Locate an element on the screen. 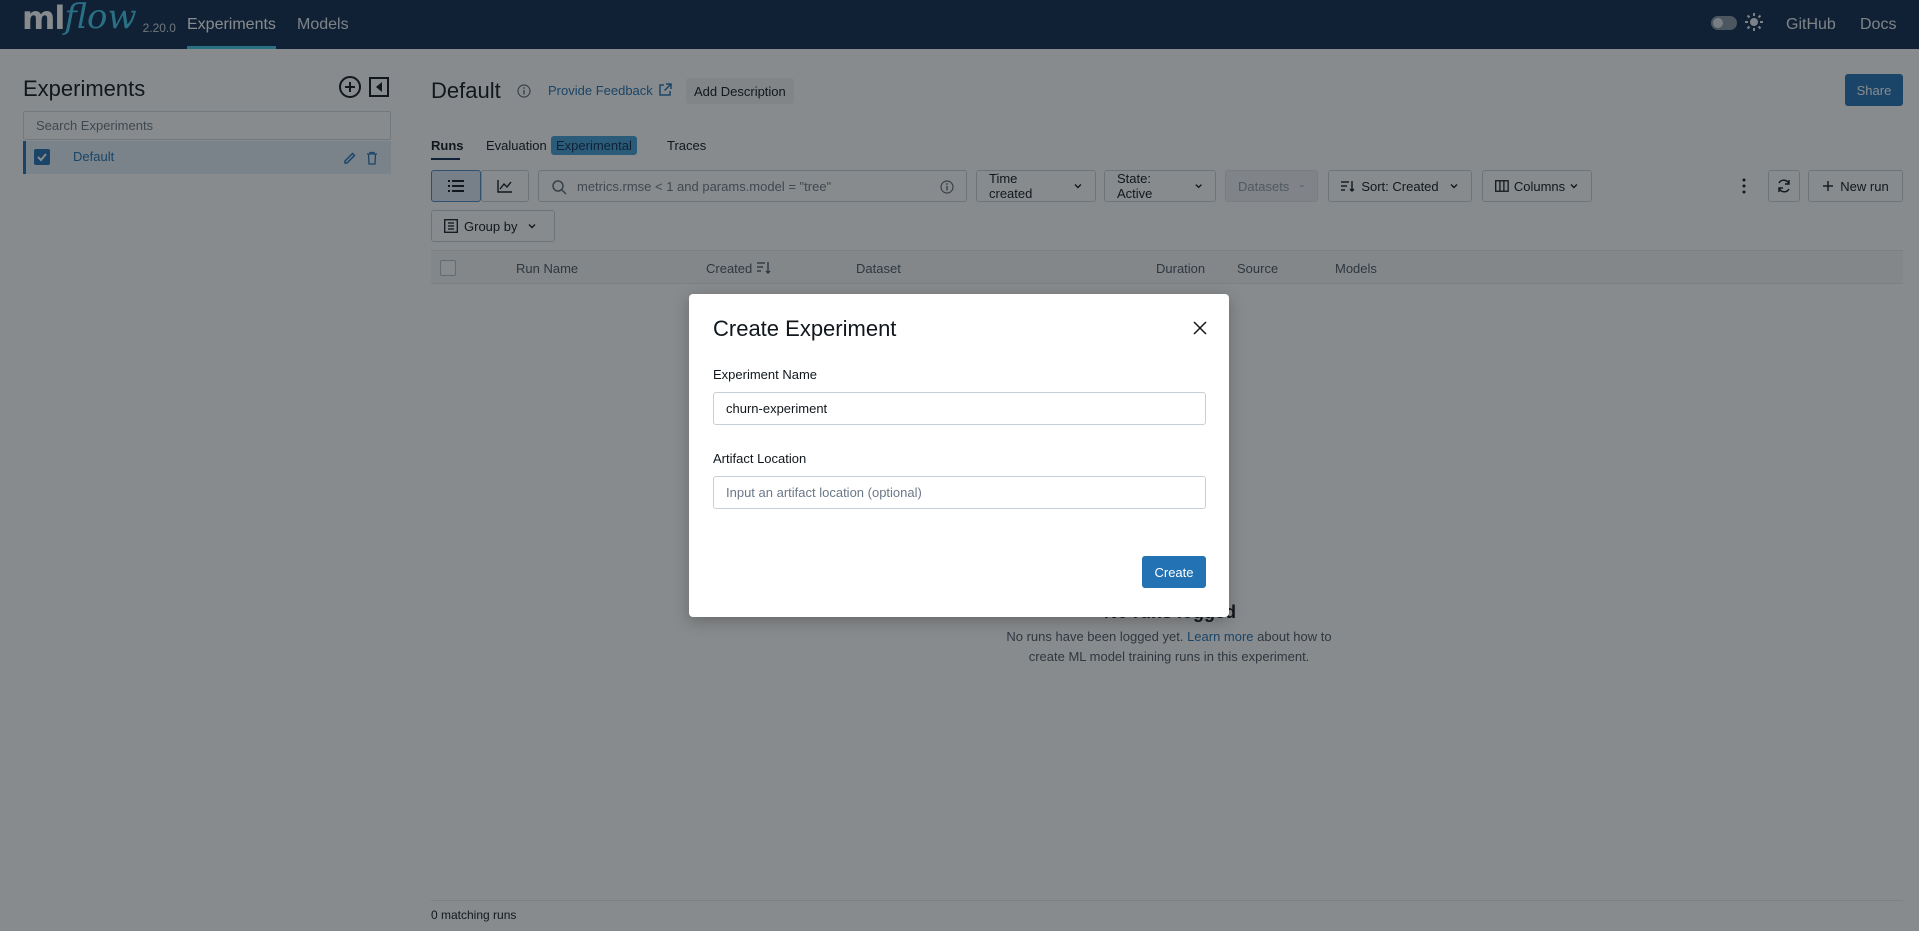 This screenshot has height=931, width=1919. experiment-name-input is located at coordinates (959, 408).